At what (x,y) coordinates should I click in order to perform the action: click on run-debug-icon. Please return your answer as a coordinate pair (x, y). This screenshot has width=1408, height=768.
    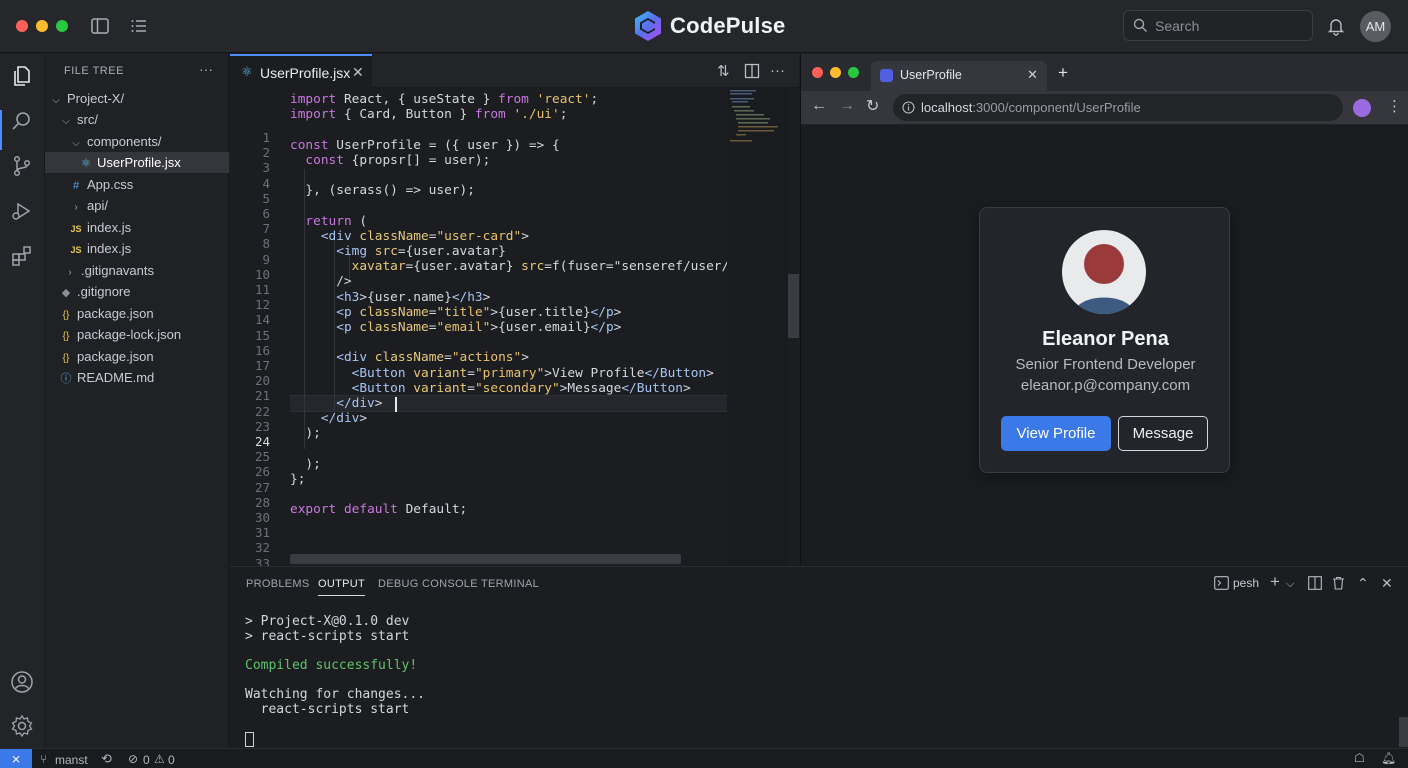
    Looking at the image, I should click on (22, 211).